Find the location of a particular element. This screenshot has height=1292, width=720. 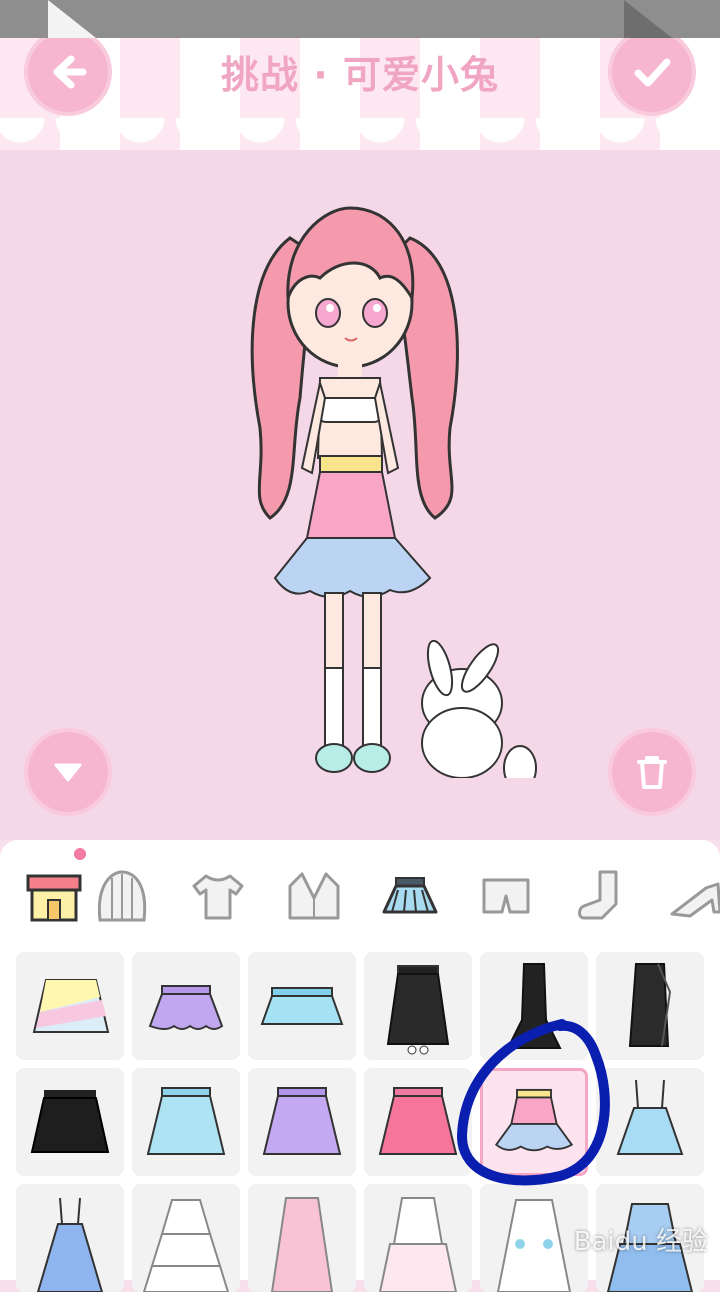

category-tab-top is located at coordinates (218, 896).